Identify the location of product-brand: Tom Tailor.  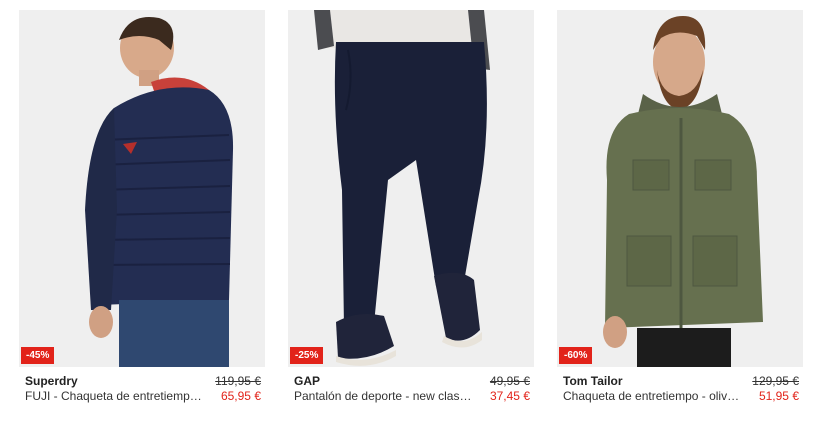
(593, 381).